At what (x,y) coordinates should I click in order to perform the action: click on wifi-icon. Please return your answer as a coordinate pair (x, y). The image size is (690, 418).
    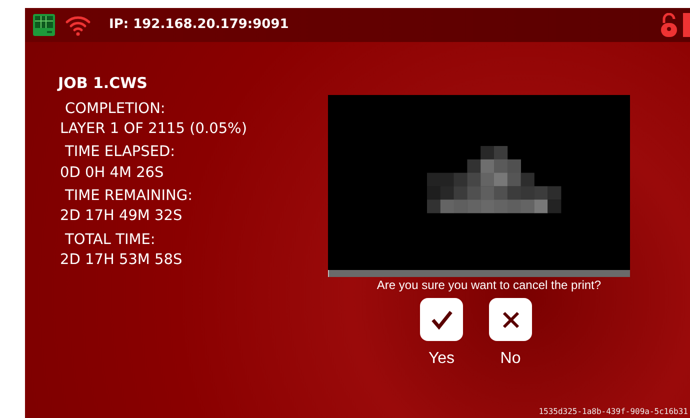
    Looking at the image, I should click on (78, 25).